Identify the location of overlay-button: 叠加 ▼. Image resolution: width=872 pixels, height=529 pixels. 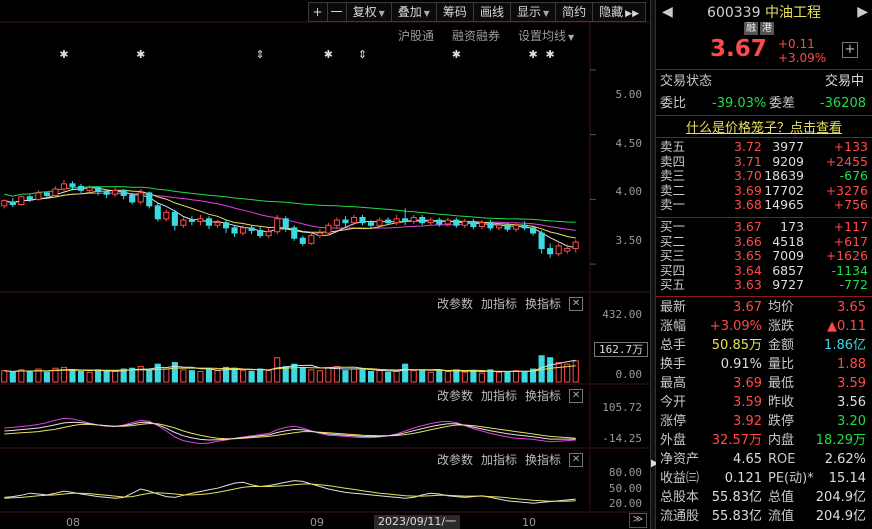
(413, 12).